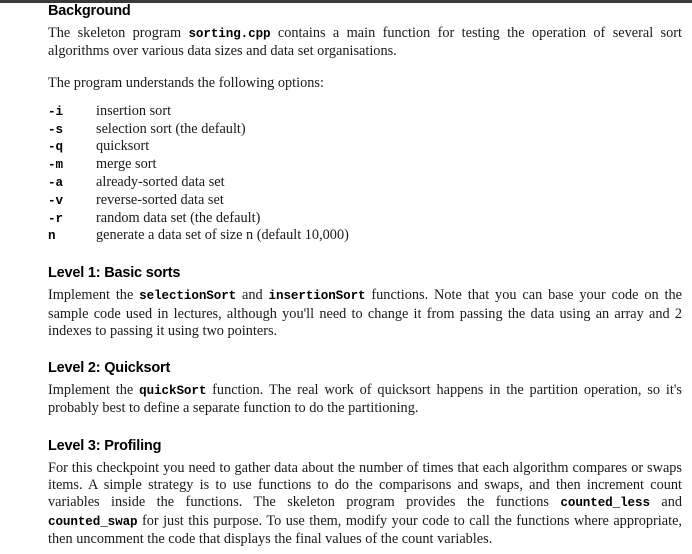 Image resolution: width=692 pixels, height=554 pixels. Describe the element at coordinates (160, 199) in the screenshot. I see `option-description: reverse-sorted data set` at that location.